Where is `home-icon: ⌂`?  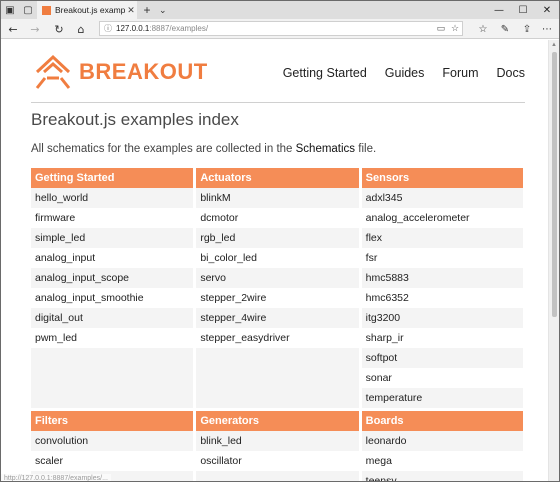
home-icon: ⌂ is located at coordinates (81, 29).